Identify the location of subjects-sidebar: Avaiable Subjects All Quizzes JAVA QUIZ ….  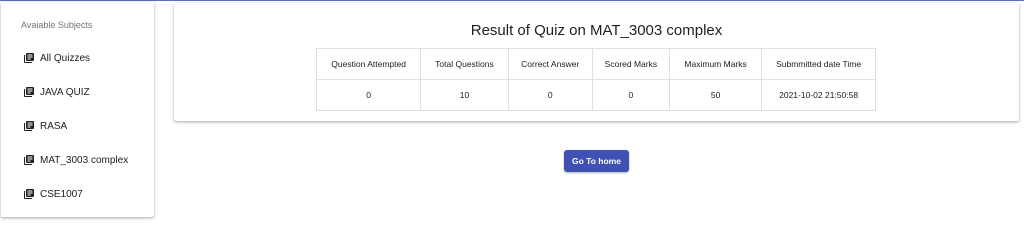
(77, 109).